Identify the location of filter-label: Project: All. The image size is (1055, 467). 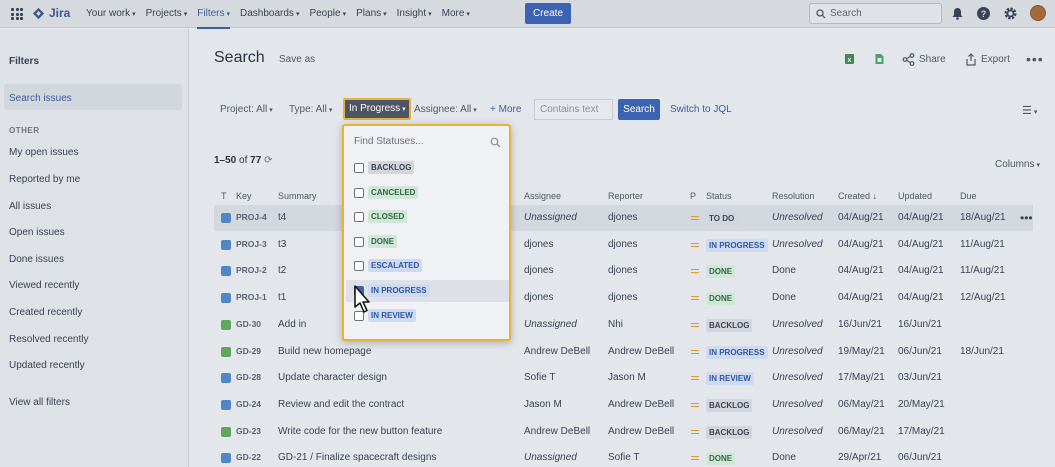
(244, 109).